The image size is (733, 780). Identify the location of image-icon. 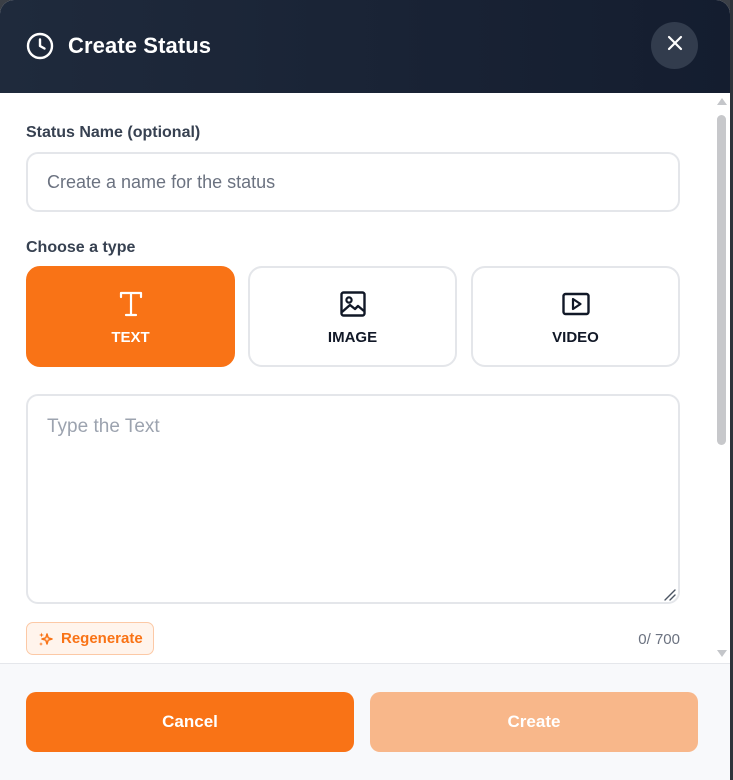
(353, 304).